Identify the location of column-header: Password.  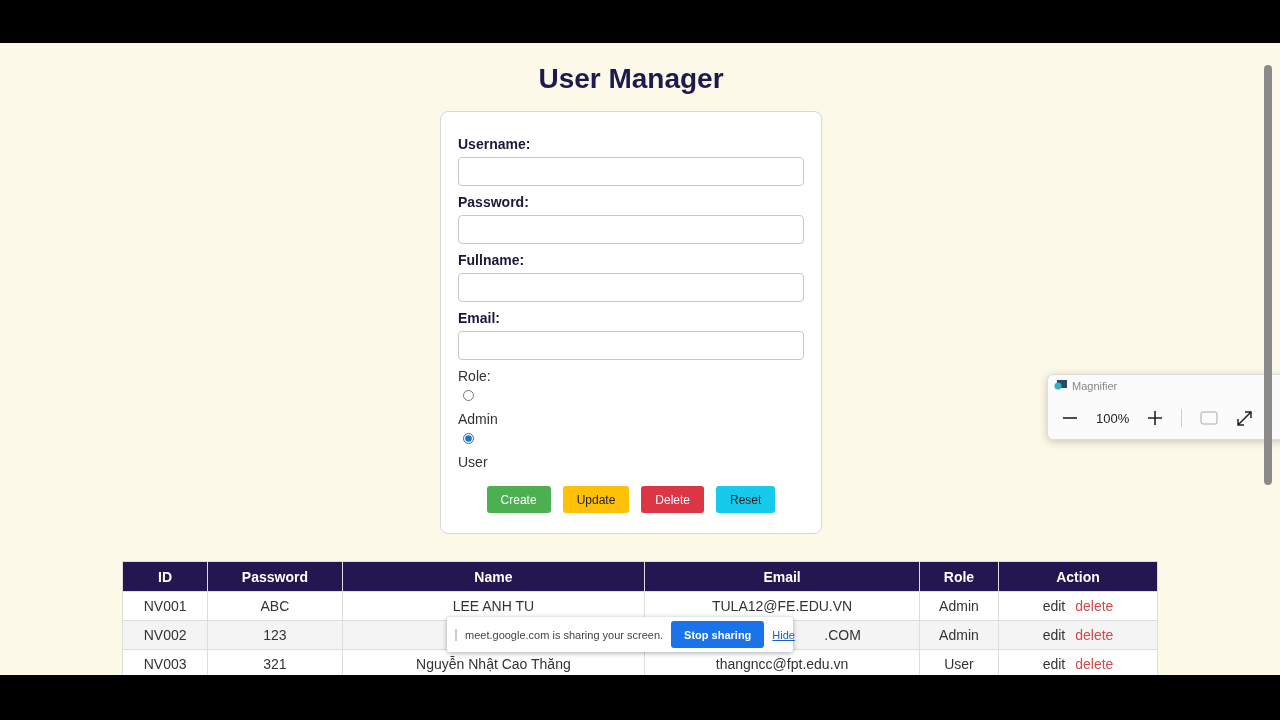
(275, 576).